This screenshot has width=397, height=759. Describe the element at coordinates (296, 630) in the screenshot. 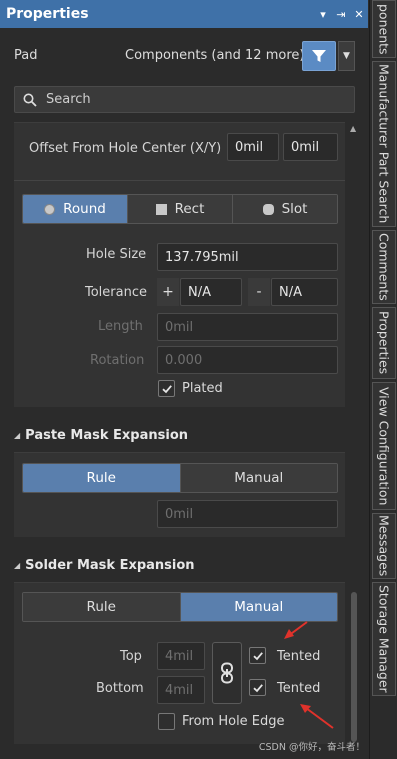

I see `annotation-arrow-top-tented` at that location.